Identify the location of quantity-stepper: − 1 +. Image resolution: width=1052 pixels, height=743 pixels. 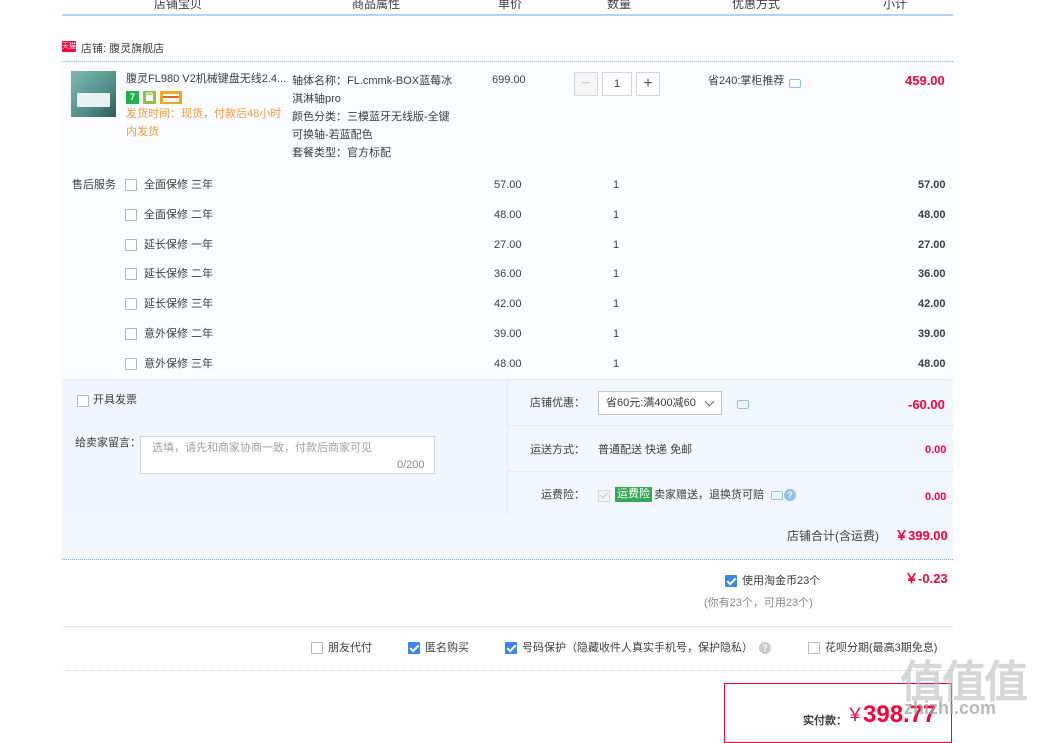
(617, 84).